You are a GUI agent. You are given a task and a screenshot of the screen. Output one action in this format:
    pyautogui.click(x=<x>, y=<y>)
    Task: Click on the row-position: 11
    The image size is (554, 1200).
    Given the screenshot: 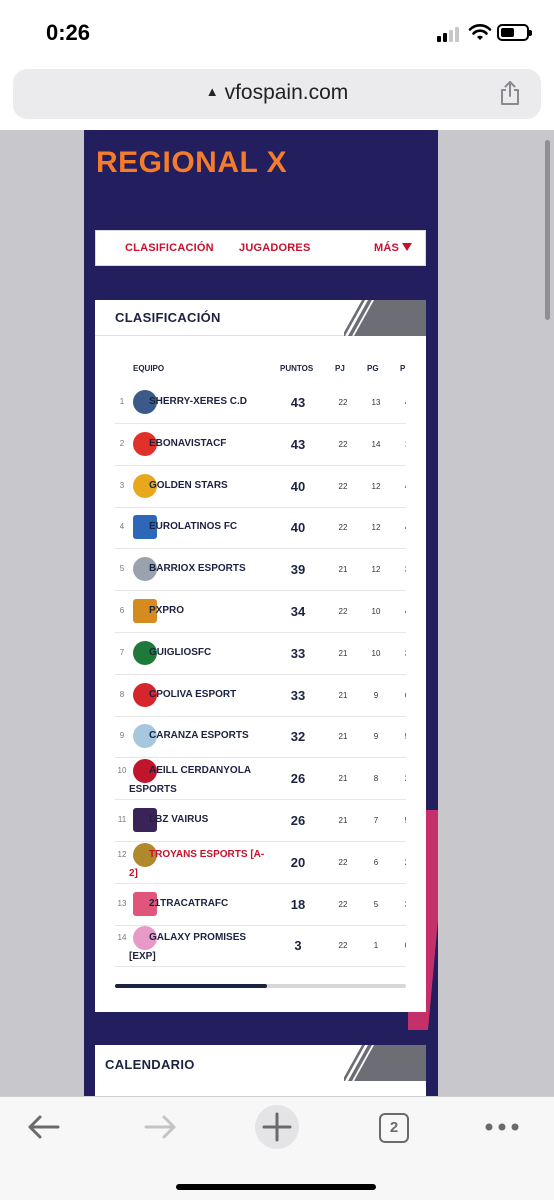 What is the action you would take?
    pyautogui.click(x=122, y=819)
    